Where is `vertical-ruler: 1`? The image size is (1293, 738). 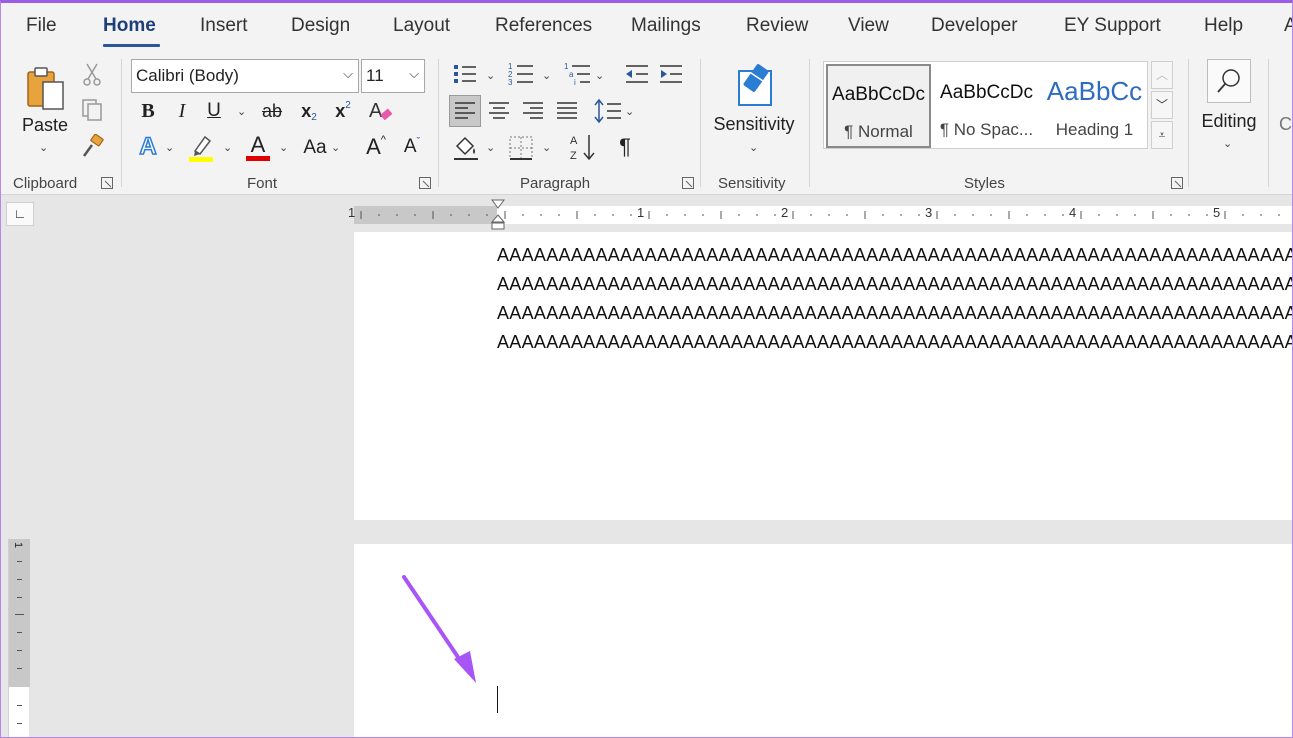
vertical-ruler: 1 is located at coordinates (18, 638).